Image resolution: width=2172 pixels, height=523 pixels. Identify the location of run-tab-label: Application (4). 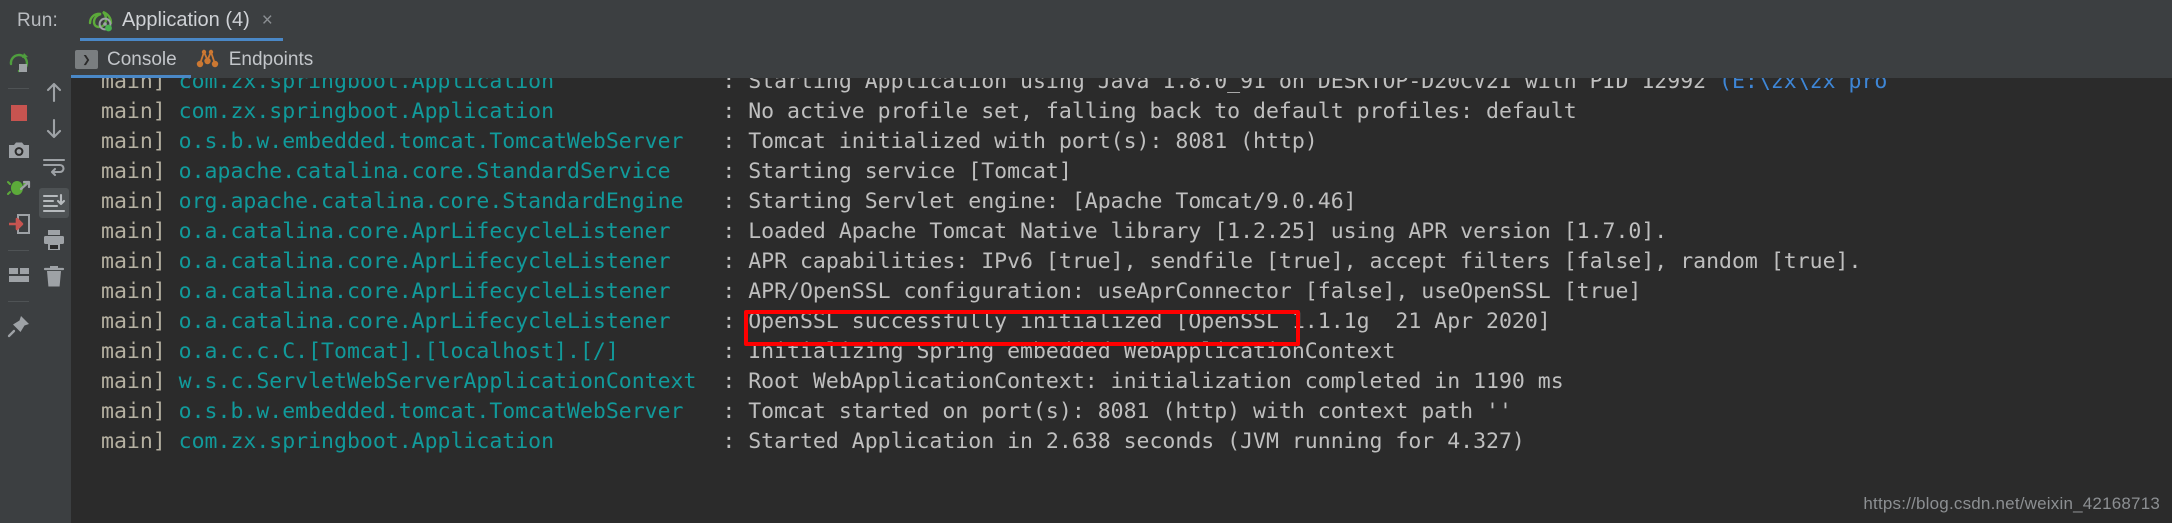
(185, 20).